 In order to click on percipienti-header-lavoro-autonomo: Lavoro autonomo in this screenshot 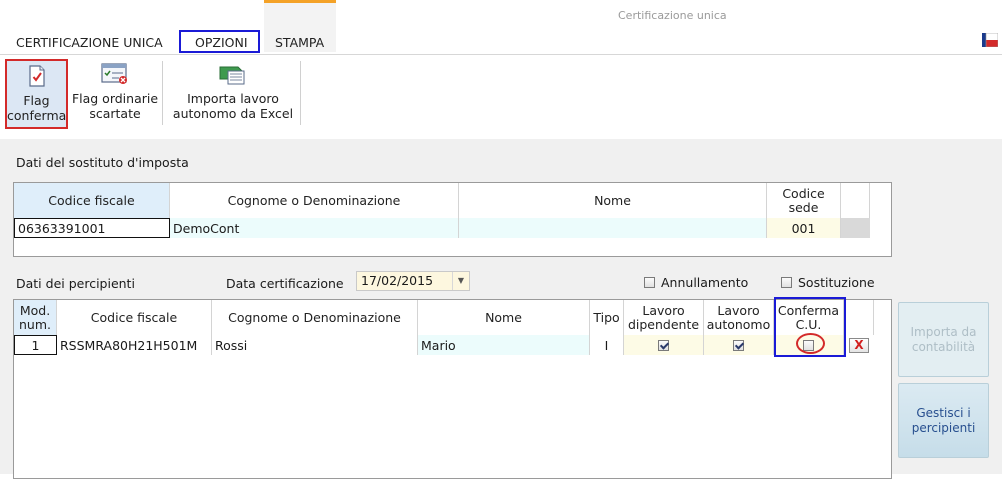, I will do `click(739, 317)`.